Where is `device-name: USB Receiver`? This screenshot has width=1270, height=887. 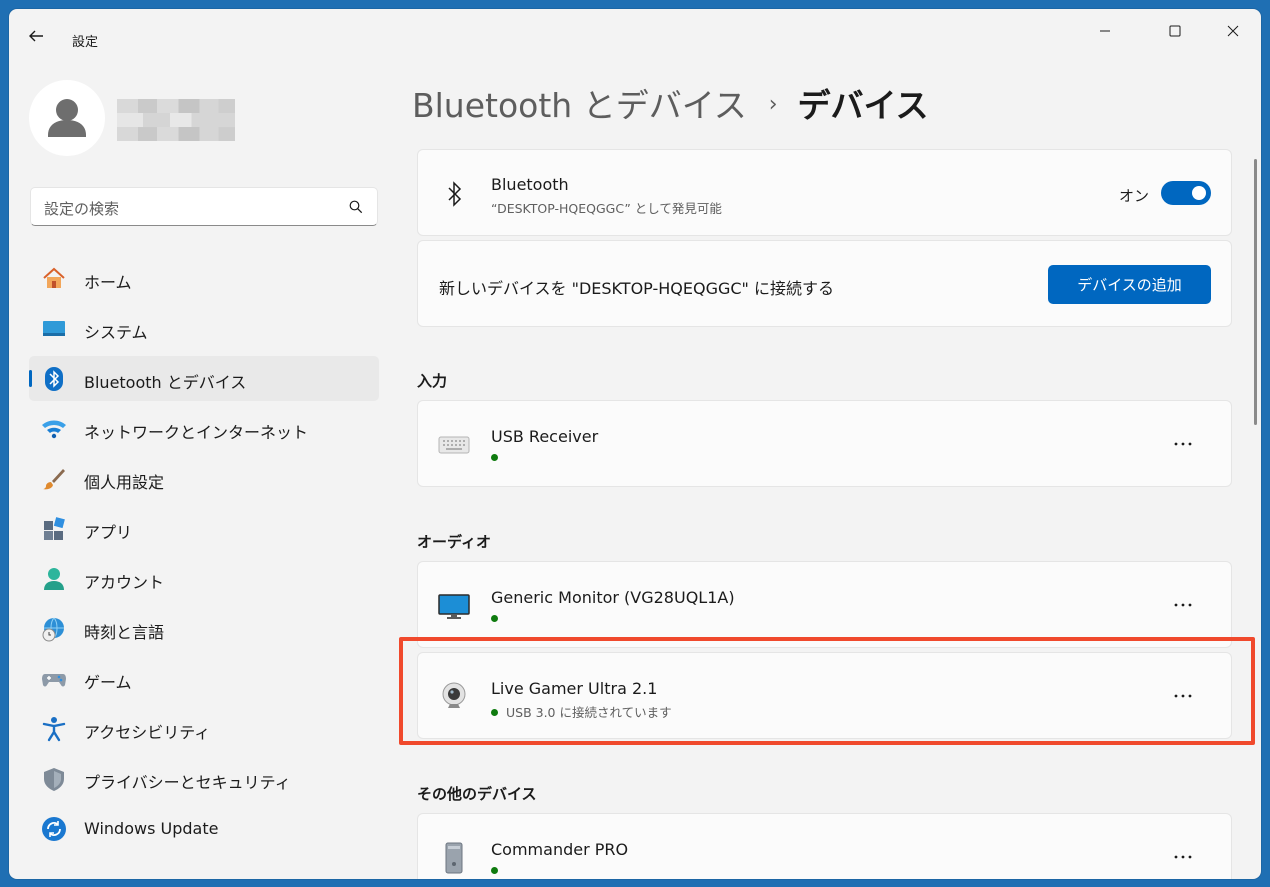
device-name: USB Receiver is located at coordinates (545, 436).